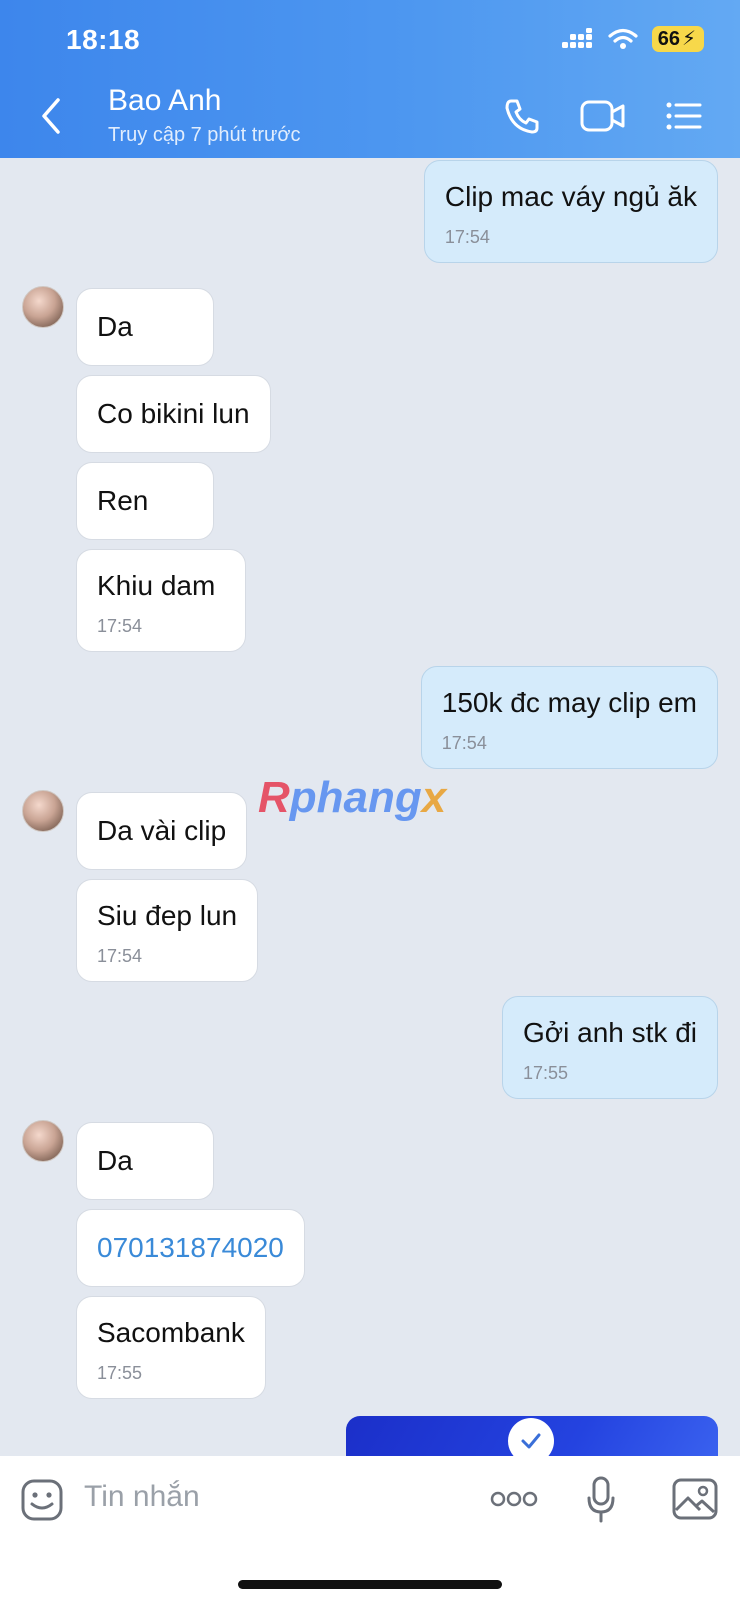  I want to click on message-bubble-incoming: Da vài clip, so click(162, 831).